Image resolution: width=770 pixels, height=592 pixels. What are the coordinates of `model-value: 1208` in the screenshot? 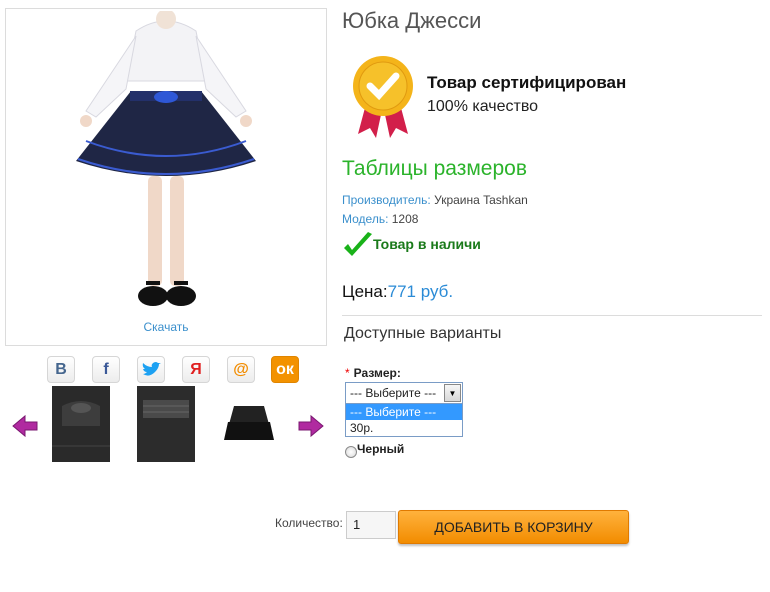 It's located at (405, 219).